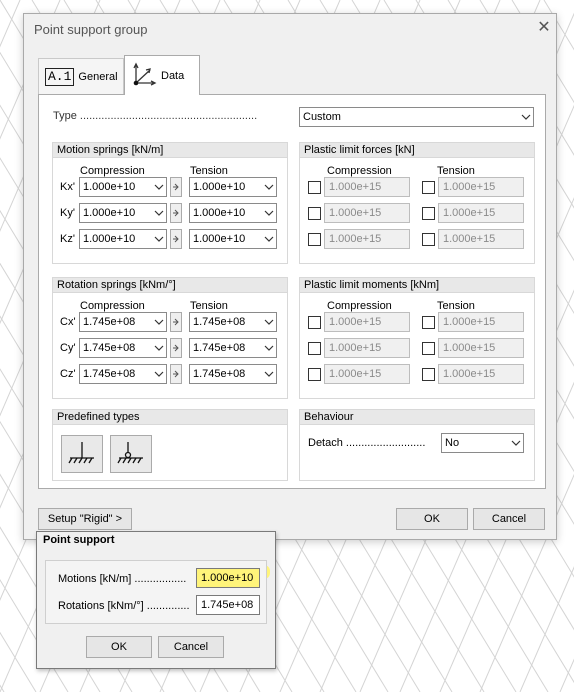 The width and height of the screenshot is (574, 692). I want to click on type-select: Custom, so click(416, 117).